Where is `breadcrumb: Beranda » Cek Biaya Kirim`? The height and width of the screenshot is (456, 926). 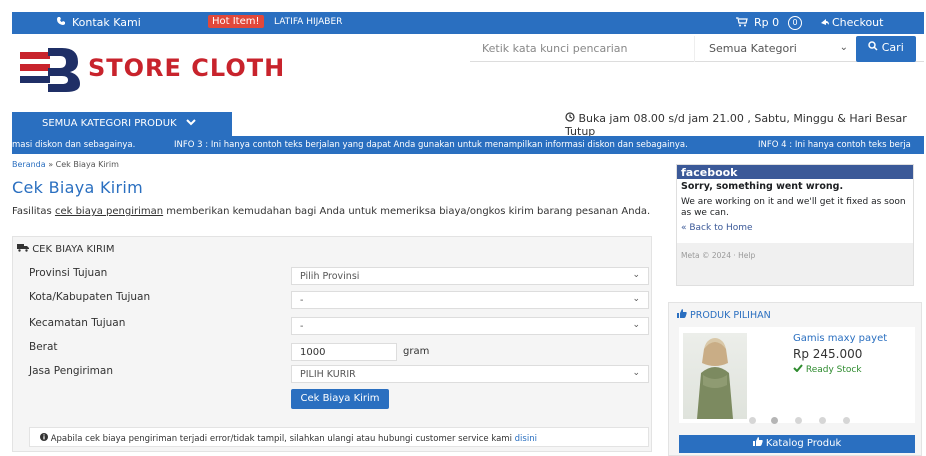
breadcrumb: Beranda » Cek Biaya Kirim is located at coordinates (65, 164).